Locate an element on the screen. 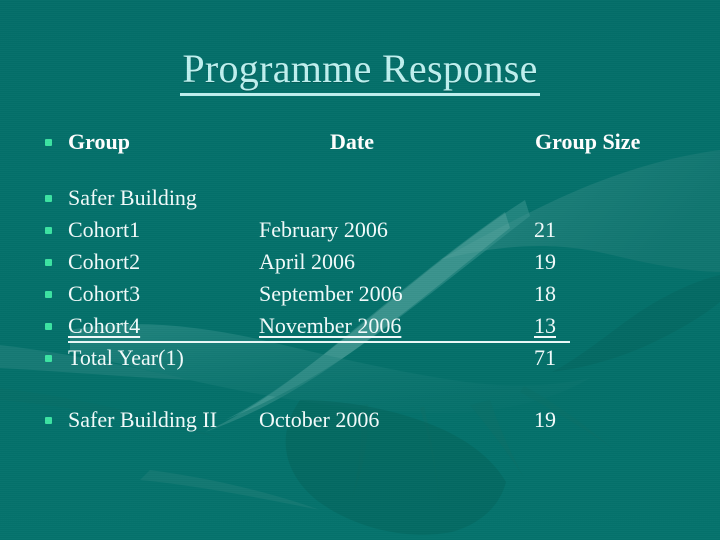  cell-group: Cohort4 is located at coordinates (104, 325).